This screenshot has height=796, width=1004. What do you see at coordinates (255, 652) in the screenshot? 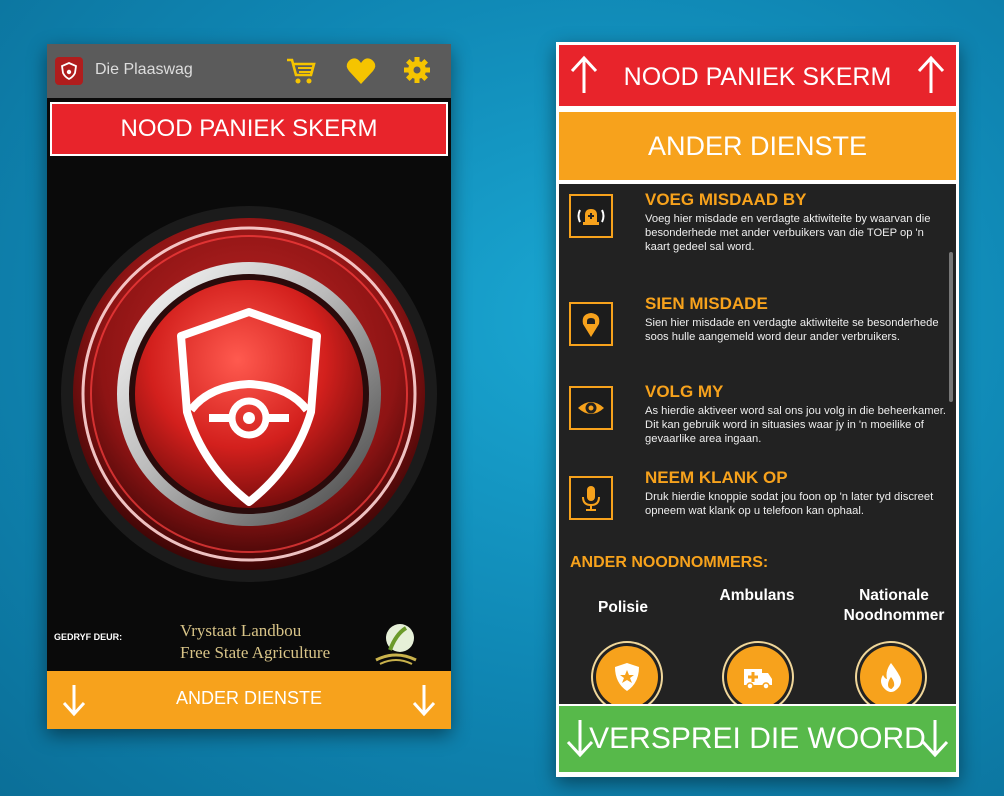
I see `sponsor-name-line2: Free State Agriculture` at bounding box center [255, 652].